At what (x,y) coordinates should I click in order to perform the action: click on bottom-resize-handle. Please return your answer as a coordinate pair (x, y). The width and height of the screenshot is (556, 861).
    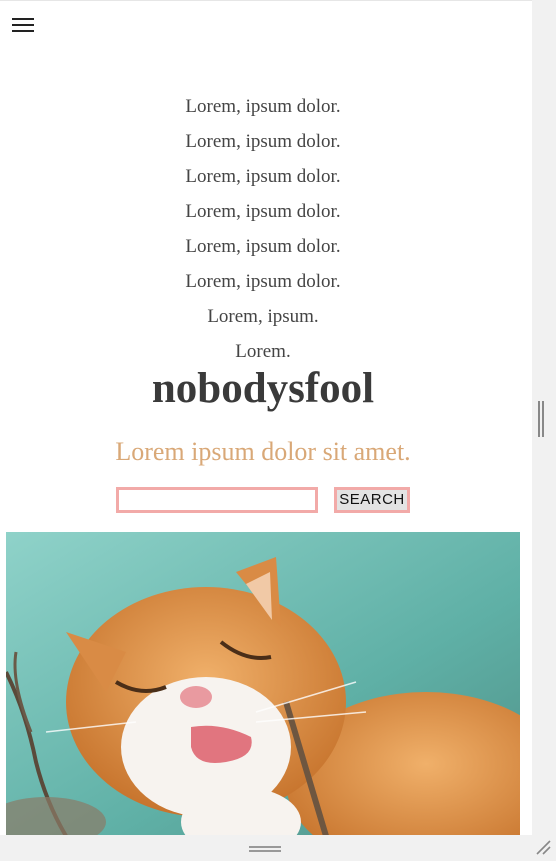
    Looking at the image, I should click on (265, 849).